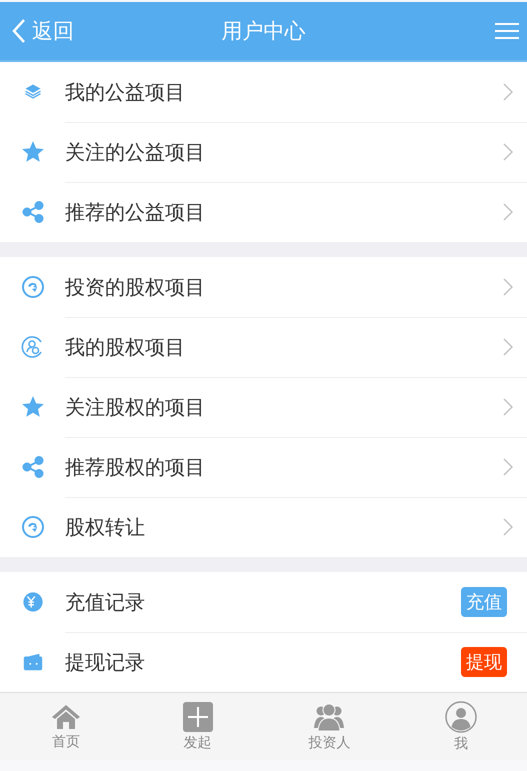 This screenshot has height=771, width=527. Describe the element at coordinates (135, 152) in the screenshot. I see `item-label: 关注的公益项目` at that location.